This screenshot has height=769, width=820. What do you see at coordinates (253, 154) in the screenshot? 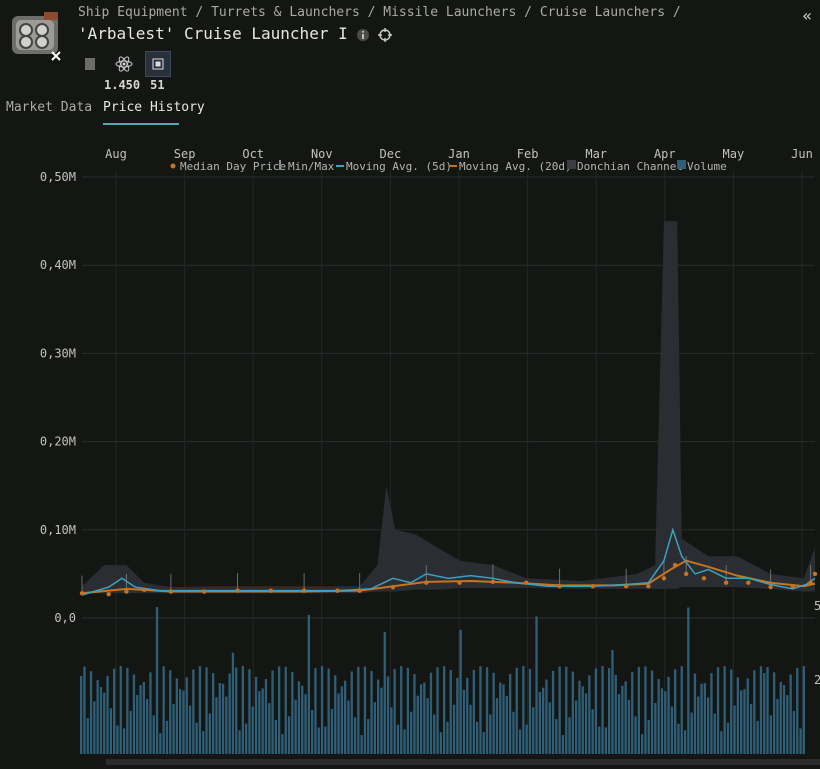
I see `x-tick-label: Oct` at bounding box center [253, 154].